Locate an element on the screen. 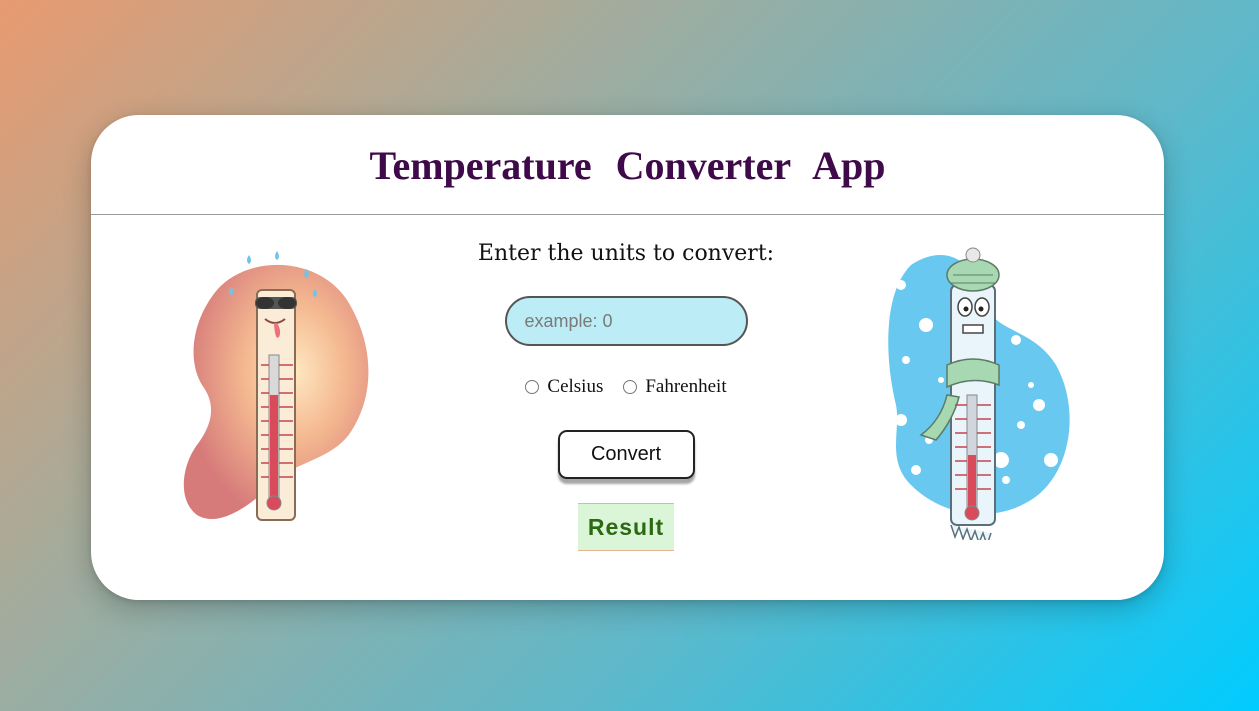 The width and height of the screenshot is (1259, 711). input-prompt: Enter the units to convert: is located at coordinates (626, 253).